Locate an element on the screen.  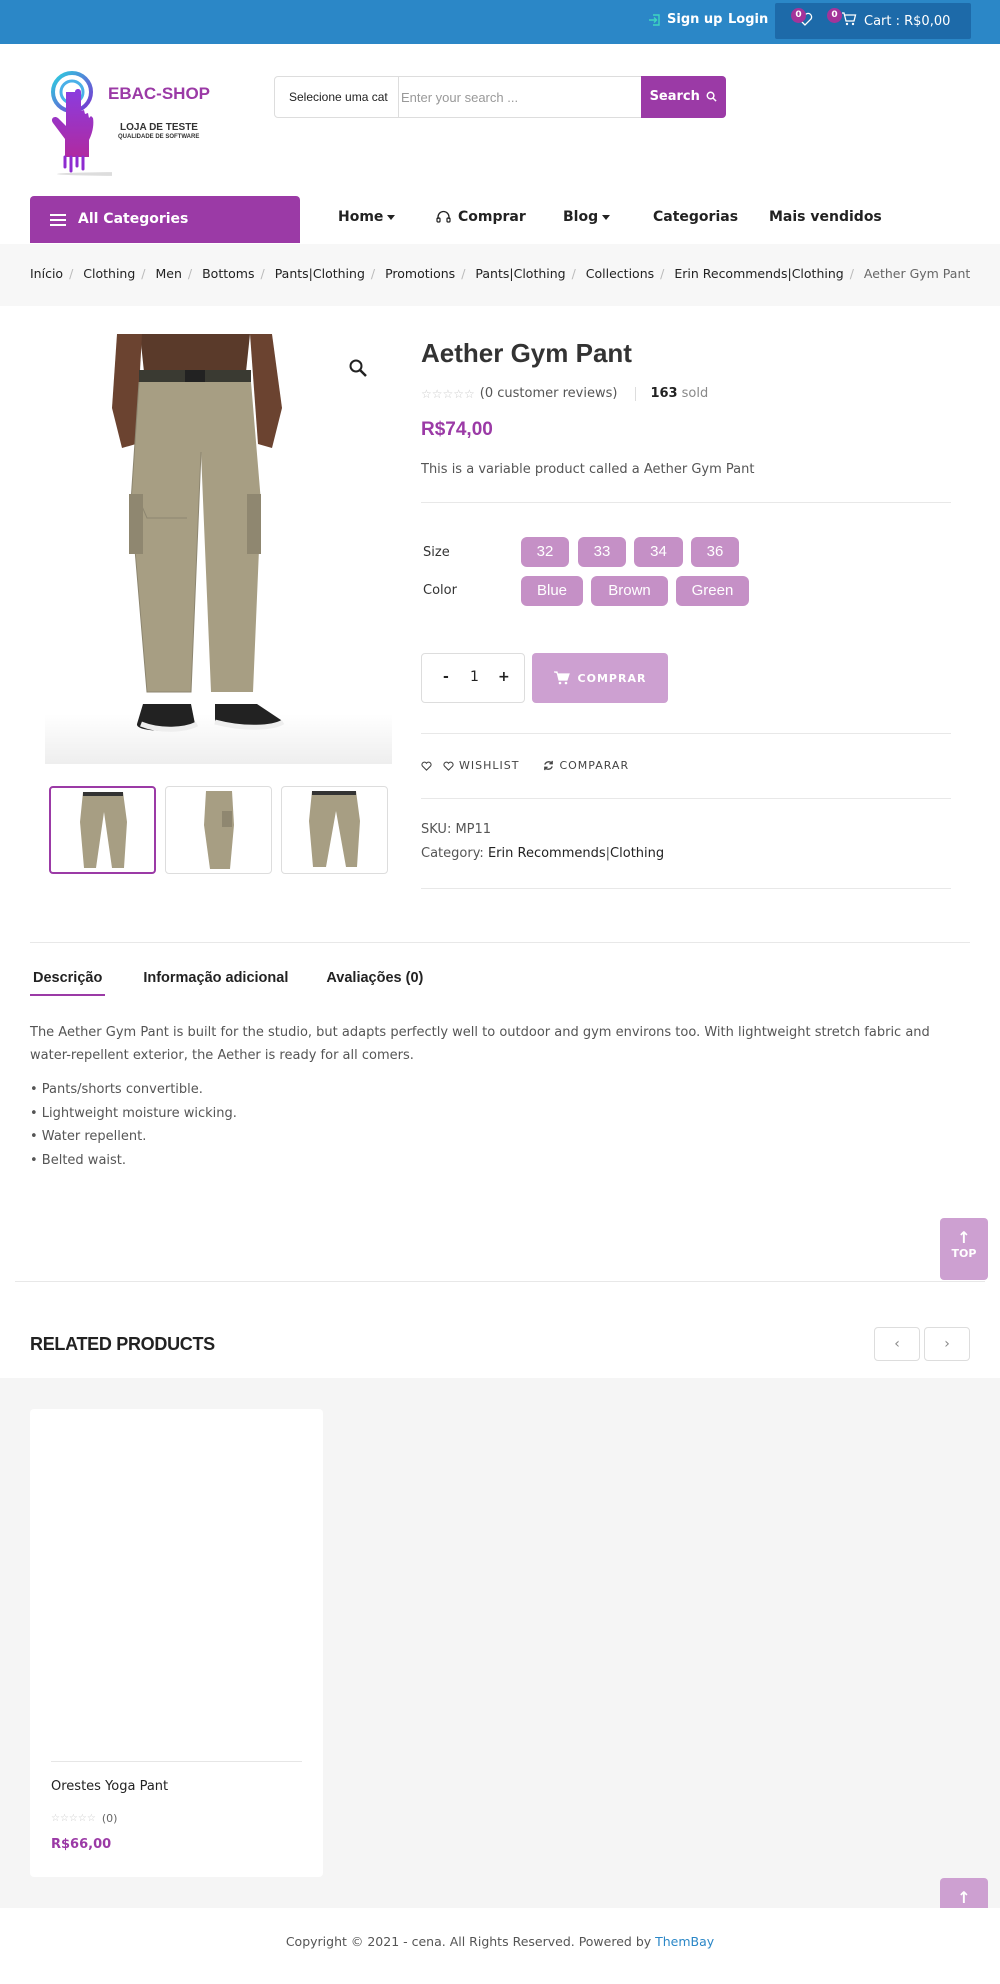
product-title: Aether Gym Pant is located at coordinates (526, 353).